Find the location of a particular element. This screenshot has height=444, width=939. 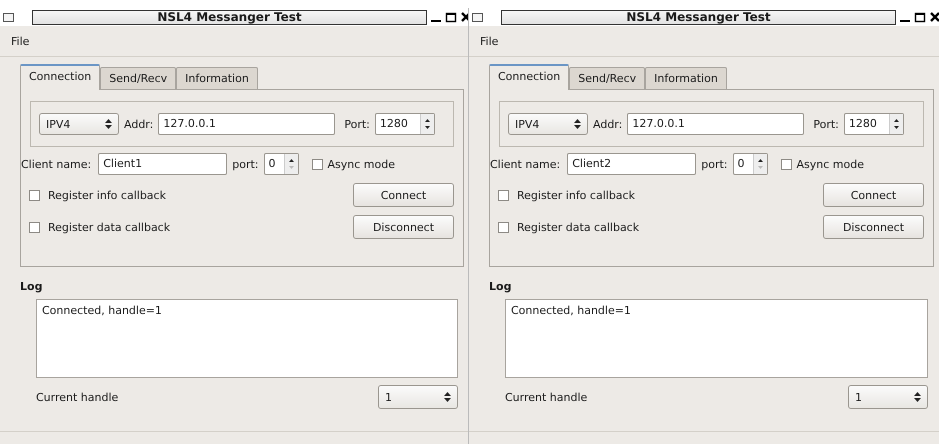

close-icon is located at coordinates (934, 17).